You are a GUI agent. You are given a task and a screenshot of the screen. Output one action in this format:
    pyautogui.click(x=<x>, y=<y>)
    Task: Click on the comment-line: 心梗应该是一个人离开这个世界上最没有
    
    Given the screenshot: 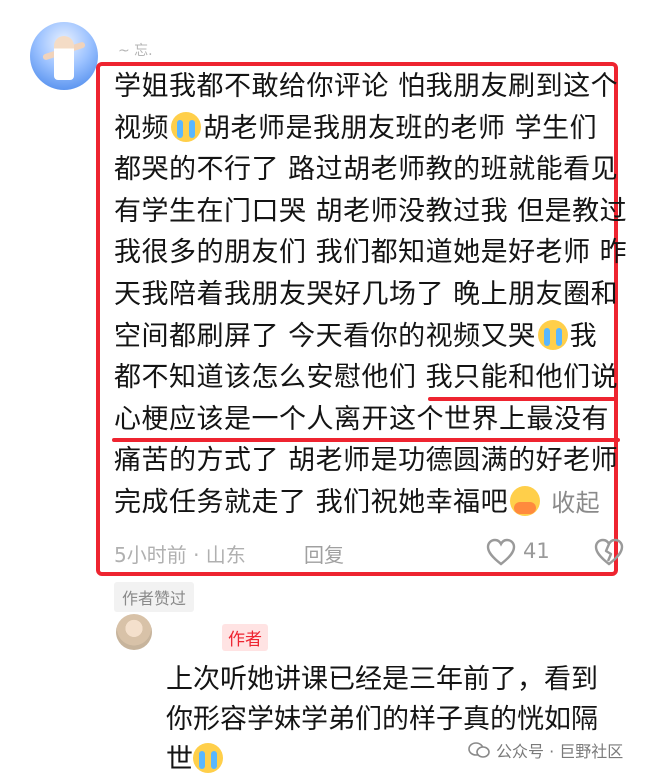 What is the action you would take?
    pyautogui.click(x=361, y=419)
    